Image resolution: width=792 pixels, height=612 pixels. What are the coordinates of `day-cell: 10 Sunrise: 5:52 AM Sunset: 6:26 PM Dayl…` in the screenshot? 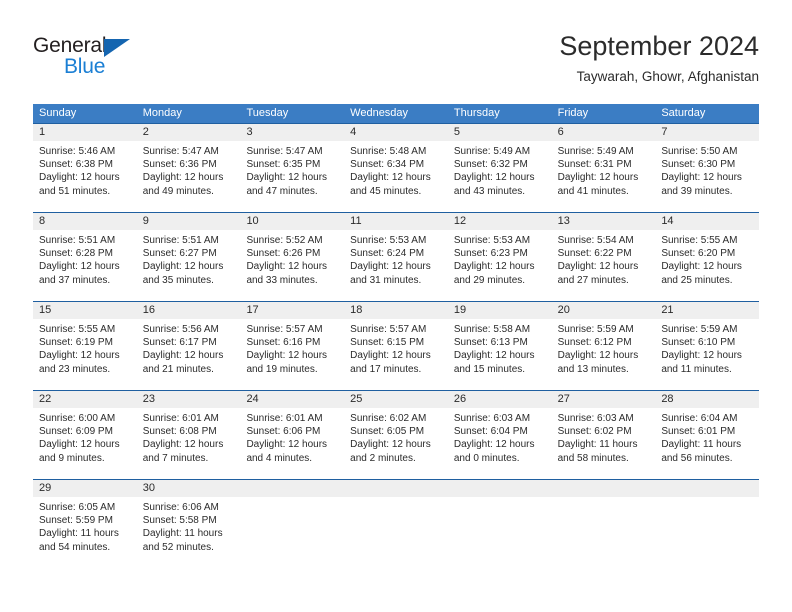 It's located at (292, 257).